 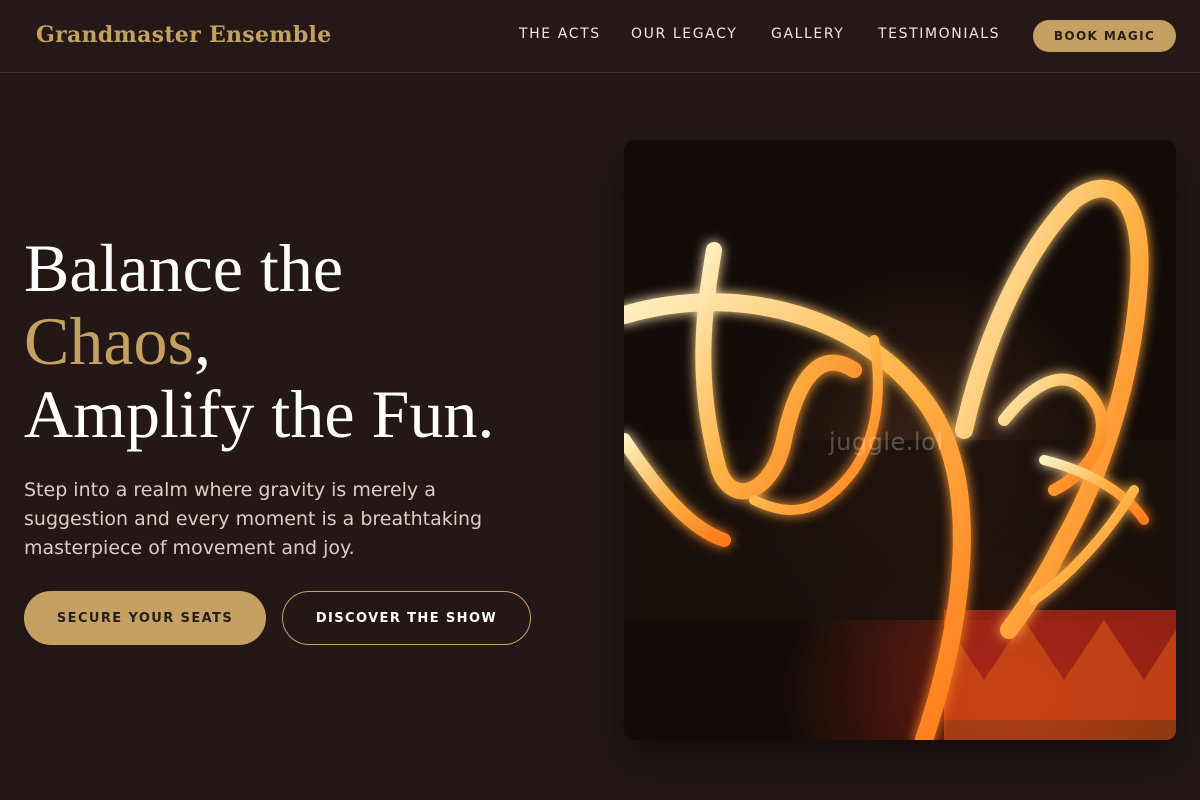 I want to click on nav-link-testimonials: TESTIMONIALS, so click(x=939, y=34).